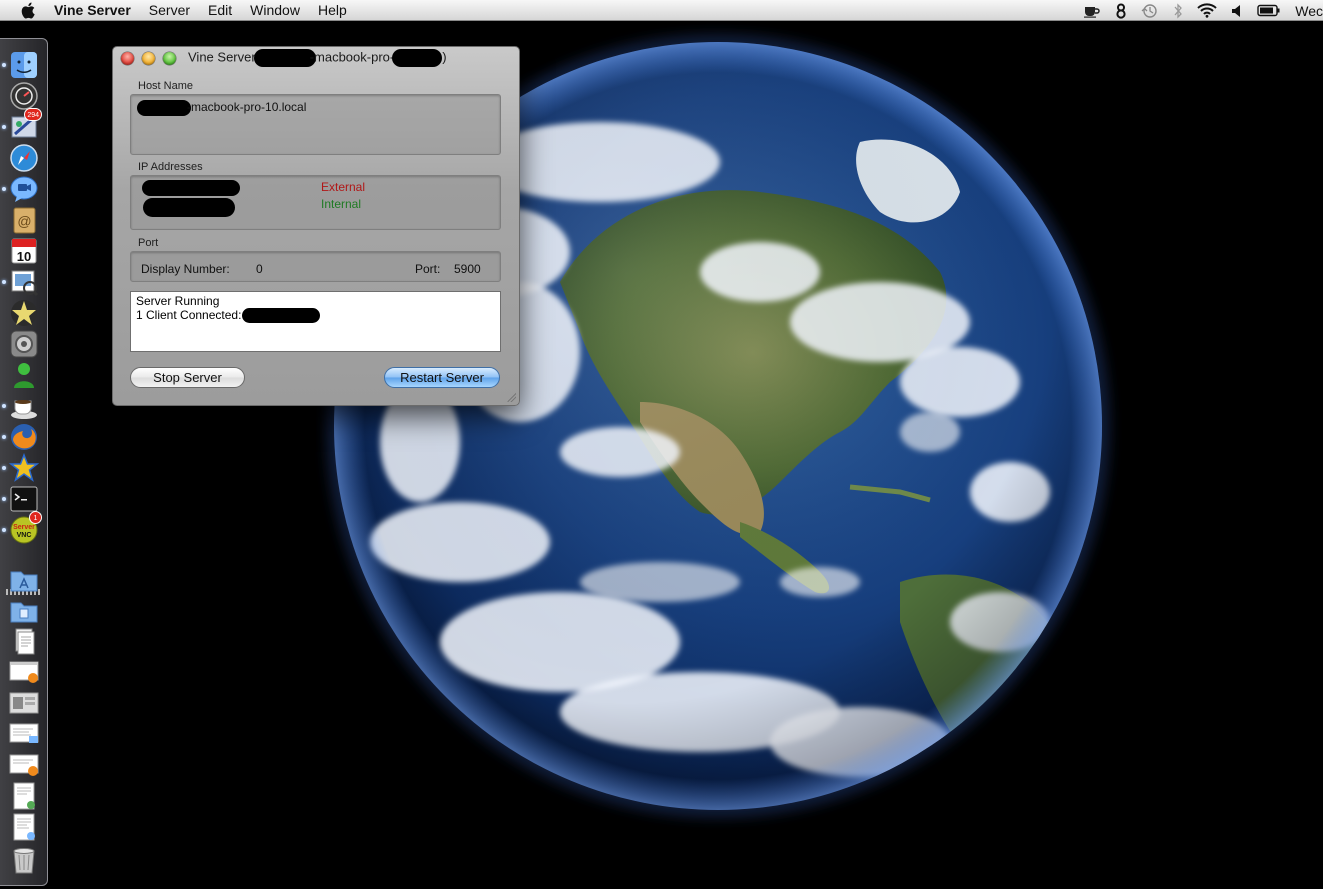  I want to click on port-value: 5900, so click(467, 269).